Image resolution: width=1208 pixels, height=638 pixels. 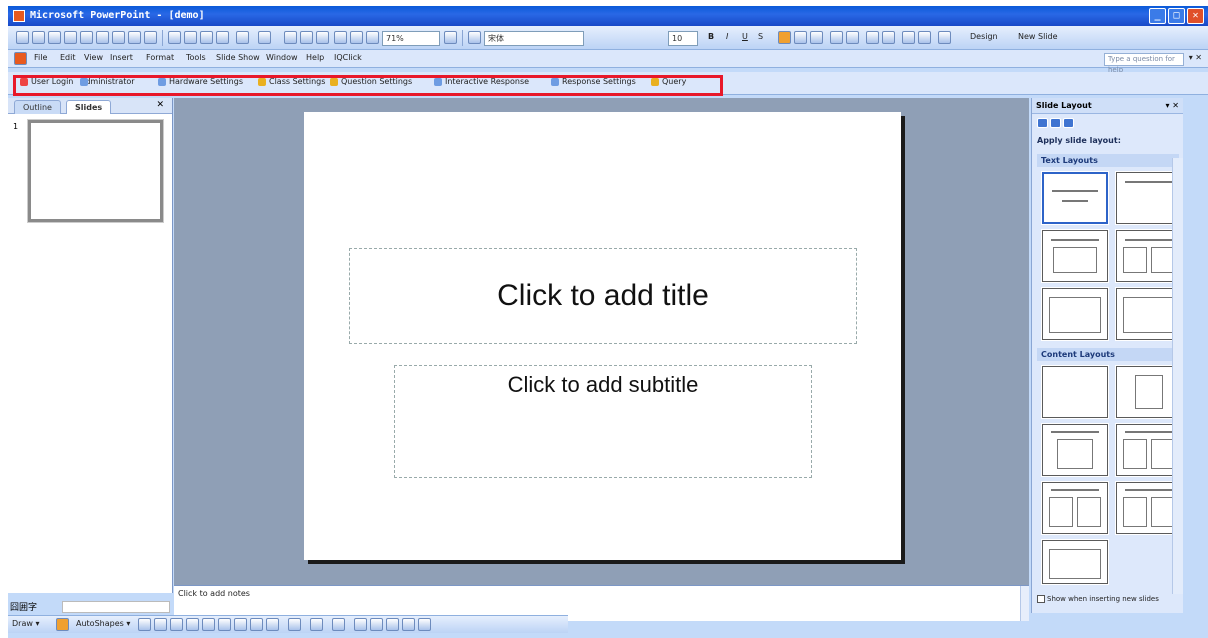 I want to click on font-color-icon, so click(x=944, y=37).